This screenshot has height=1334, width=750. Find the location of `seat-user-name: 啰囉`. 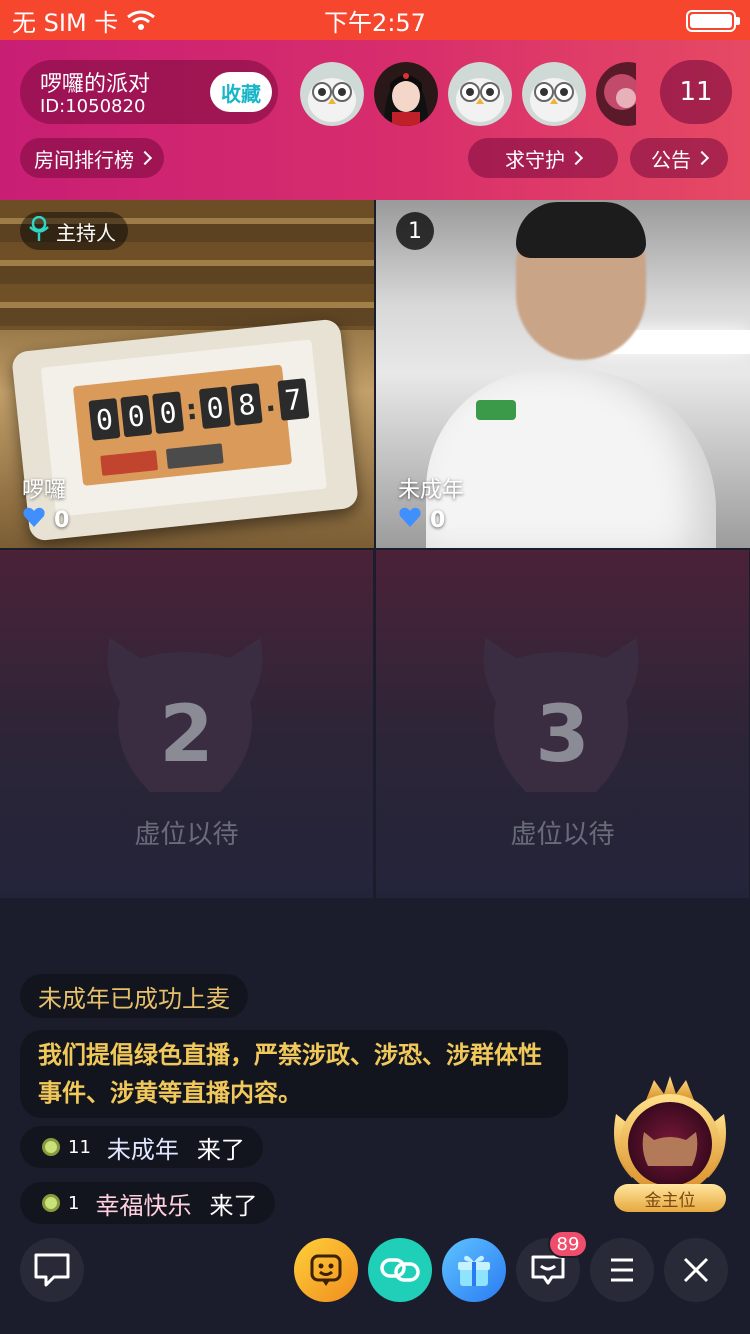

seat-user-name: 啰囉 is located at coordinates (44, 490).